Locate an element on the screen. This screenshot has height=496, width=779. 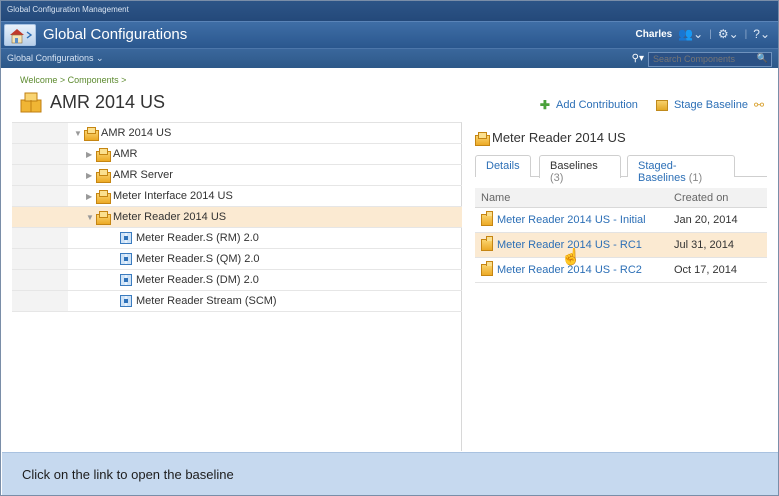
page-title: AMR 2014 US is located at coordinates (108, 101).